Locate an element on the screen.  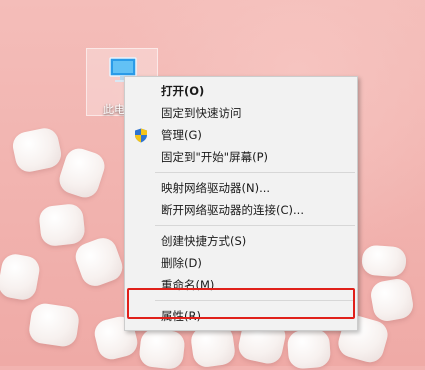
menu-item-open: 打开(O) is located at coordinates (241, 91).